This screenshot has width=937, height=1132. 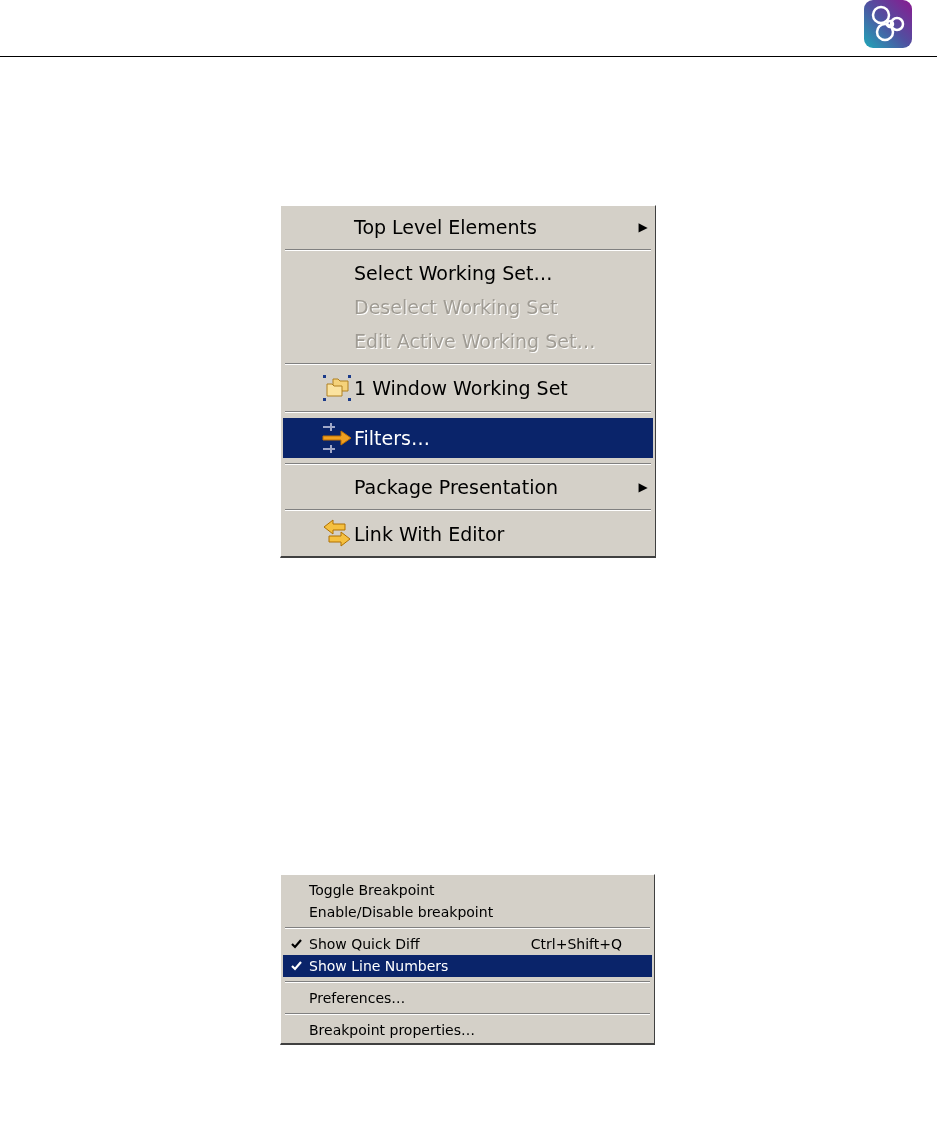 What do you see at coordinates (888, 24) in the screenshot?
I see `logo-icon` at bounding box center [888, 24].